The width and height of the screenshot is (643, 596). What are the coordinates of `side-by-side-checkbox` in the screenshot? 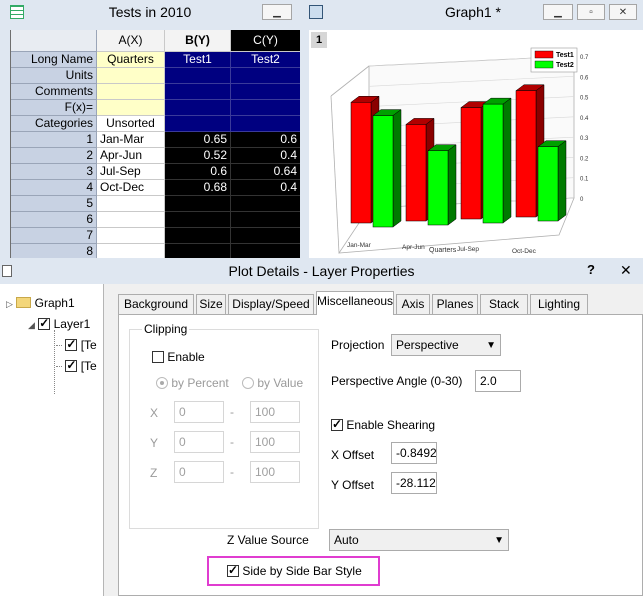 It's located at (233, 570).